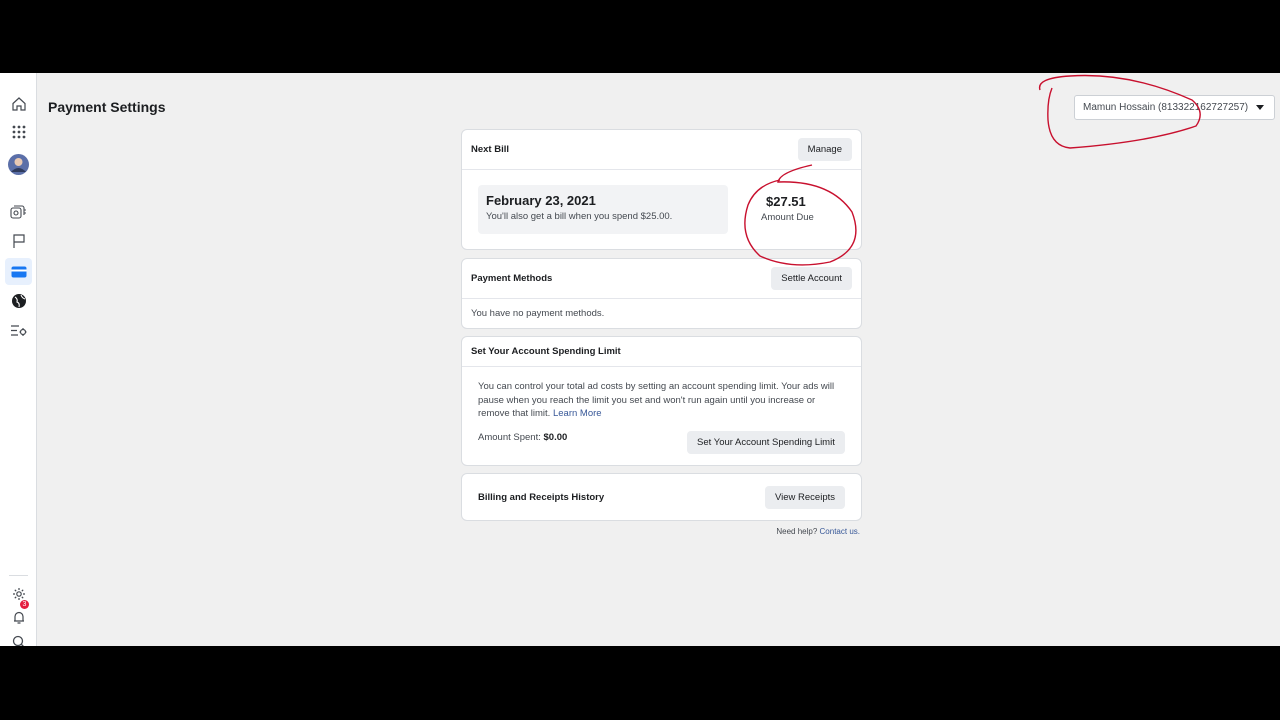  What do you see at coordinates (18, 300) in the screenshot?
I see `globe-icon` at bounding box center [18, 300].